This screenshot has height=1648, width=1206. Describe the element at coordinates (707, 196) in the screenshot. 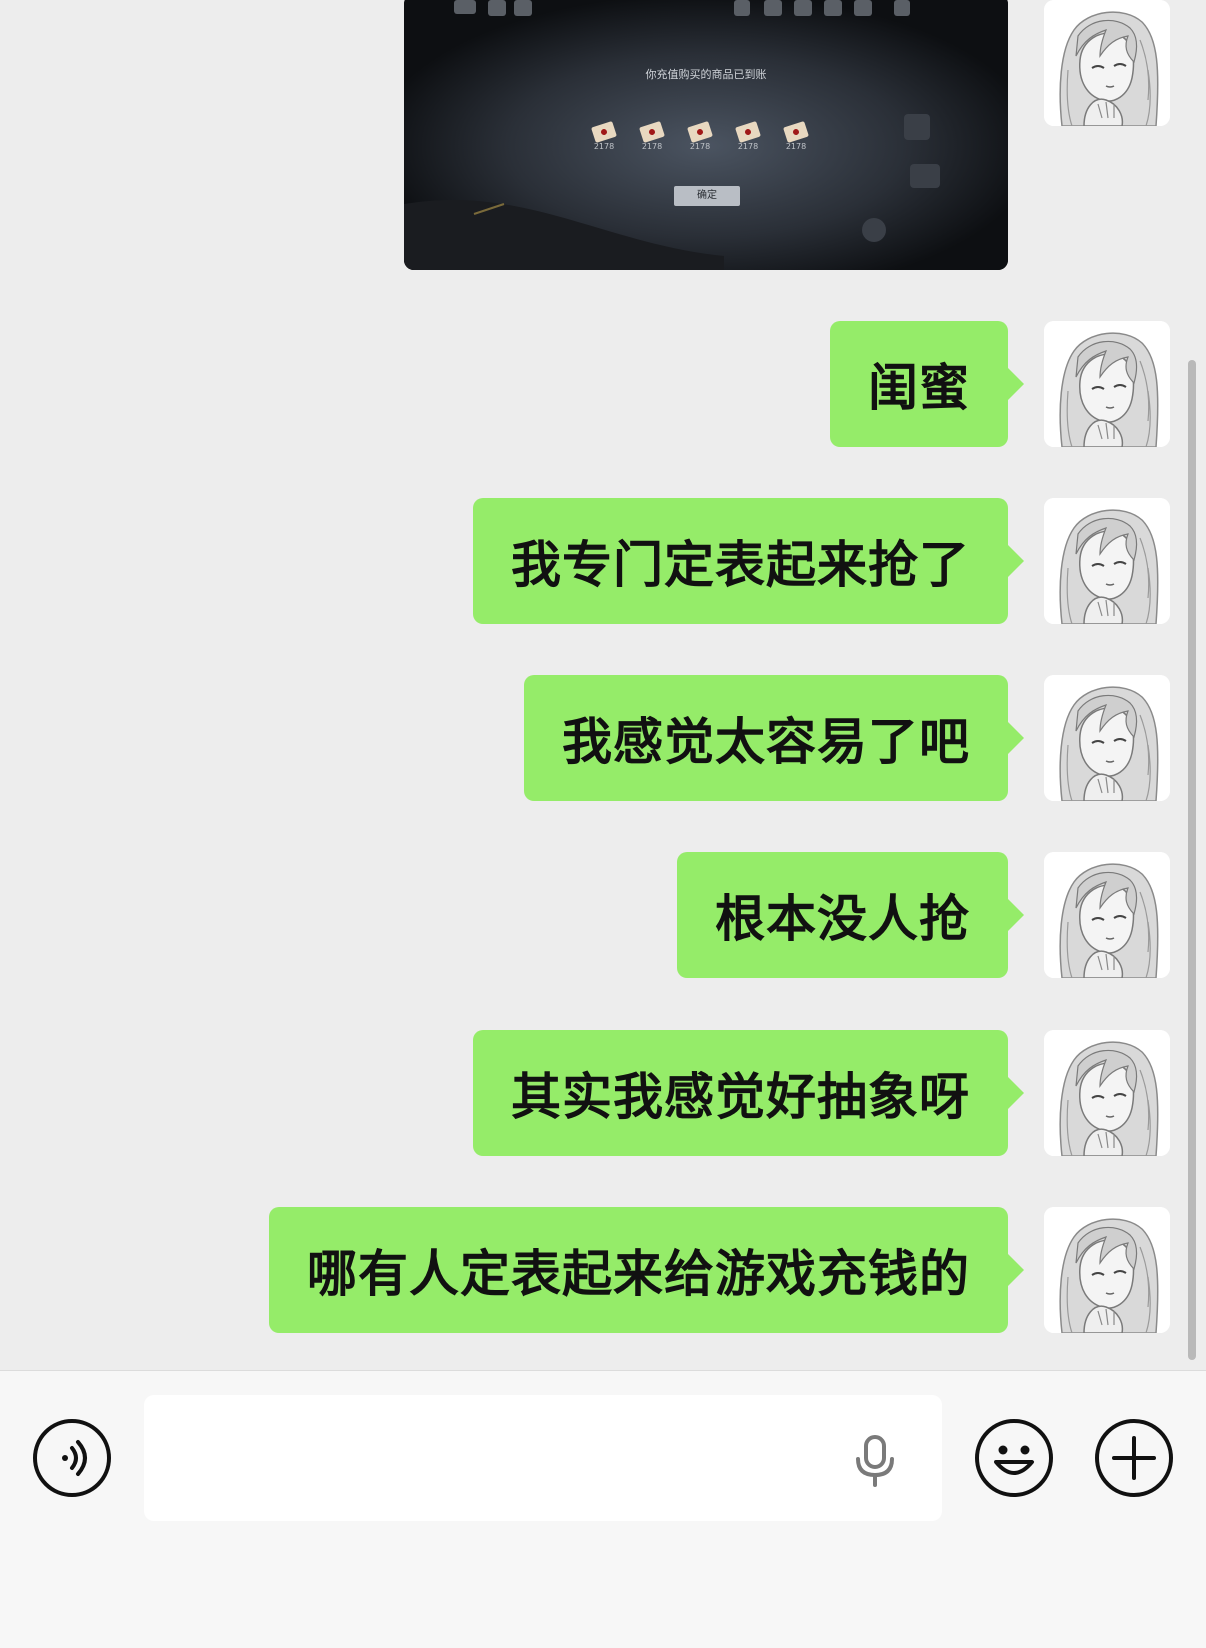

I see `shared-screenshot-confirm-button: 确定` at that location.